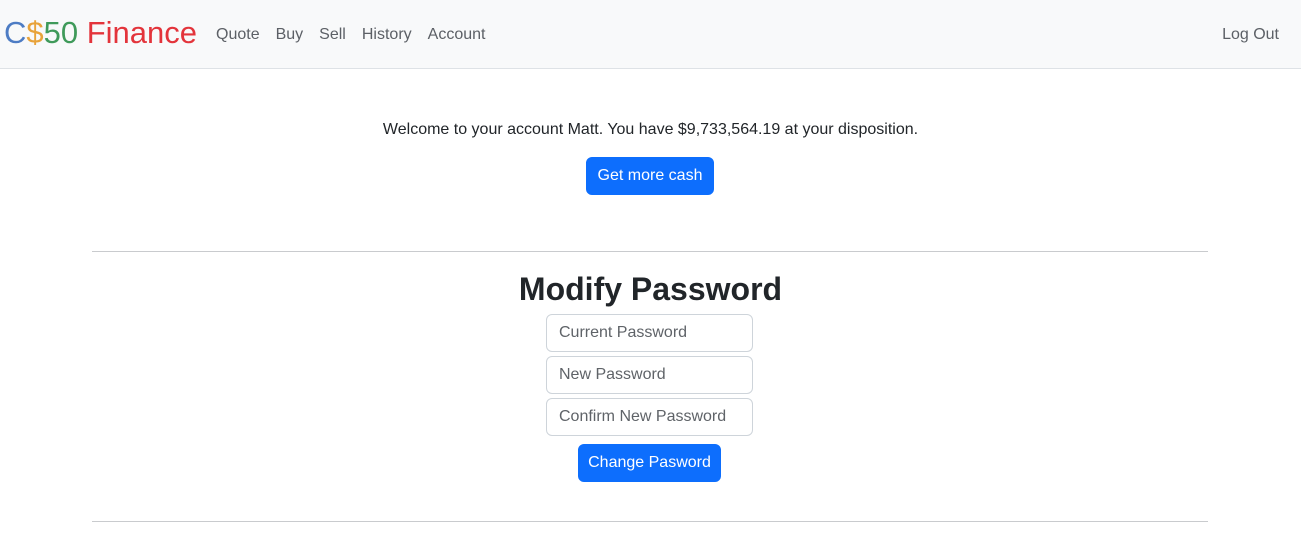  What do you see at coordinates (238, 35) in the screenshot?
I see `nav-link-quote: Quote` at bounding box center [238, 35].